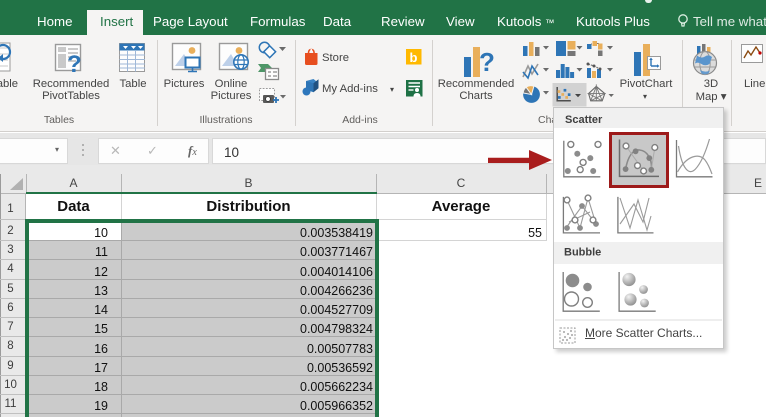 Image resolution: width=766 pixels, height=417 pixels. I want to click on svg-text: Bubble, so click(582, 253).